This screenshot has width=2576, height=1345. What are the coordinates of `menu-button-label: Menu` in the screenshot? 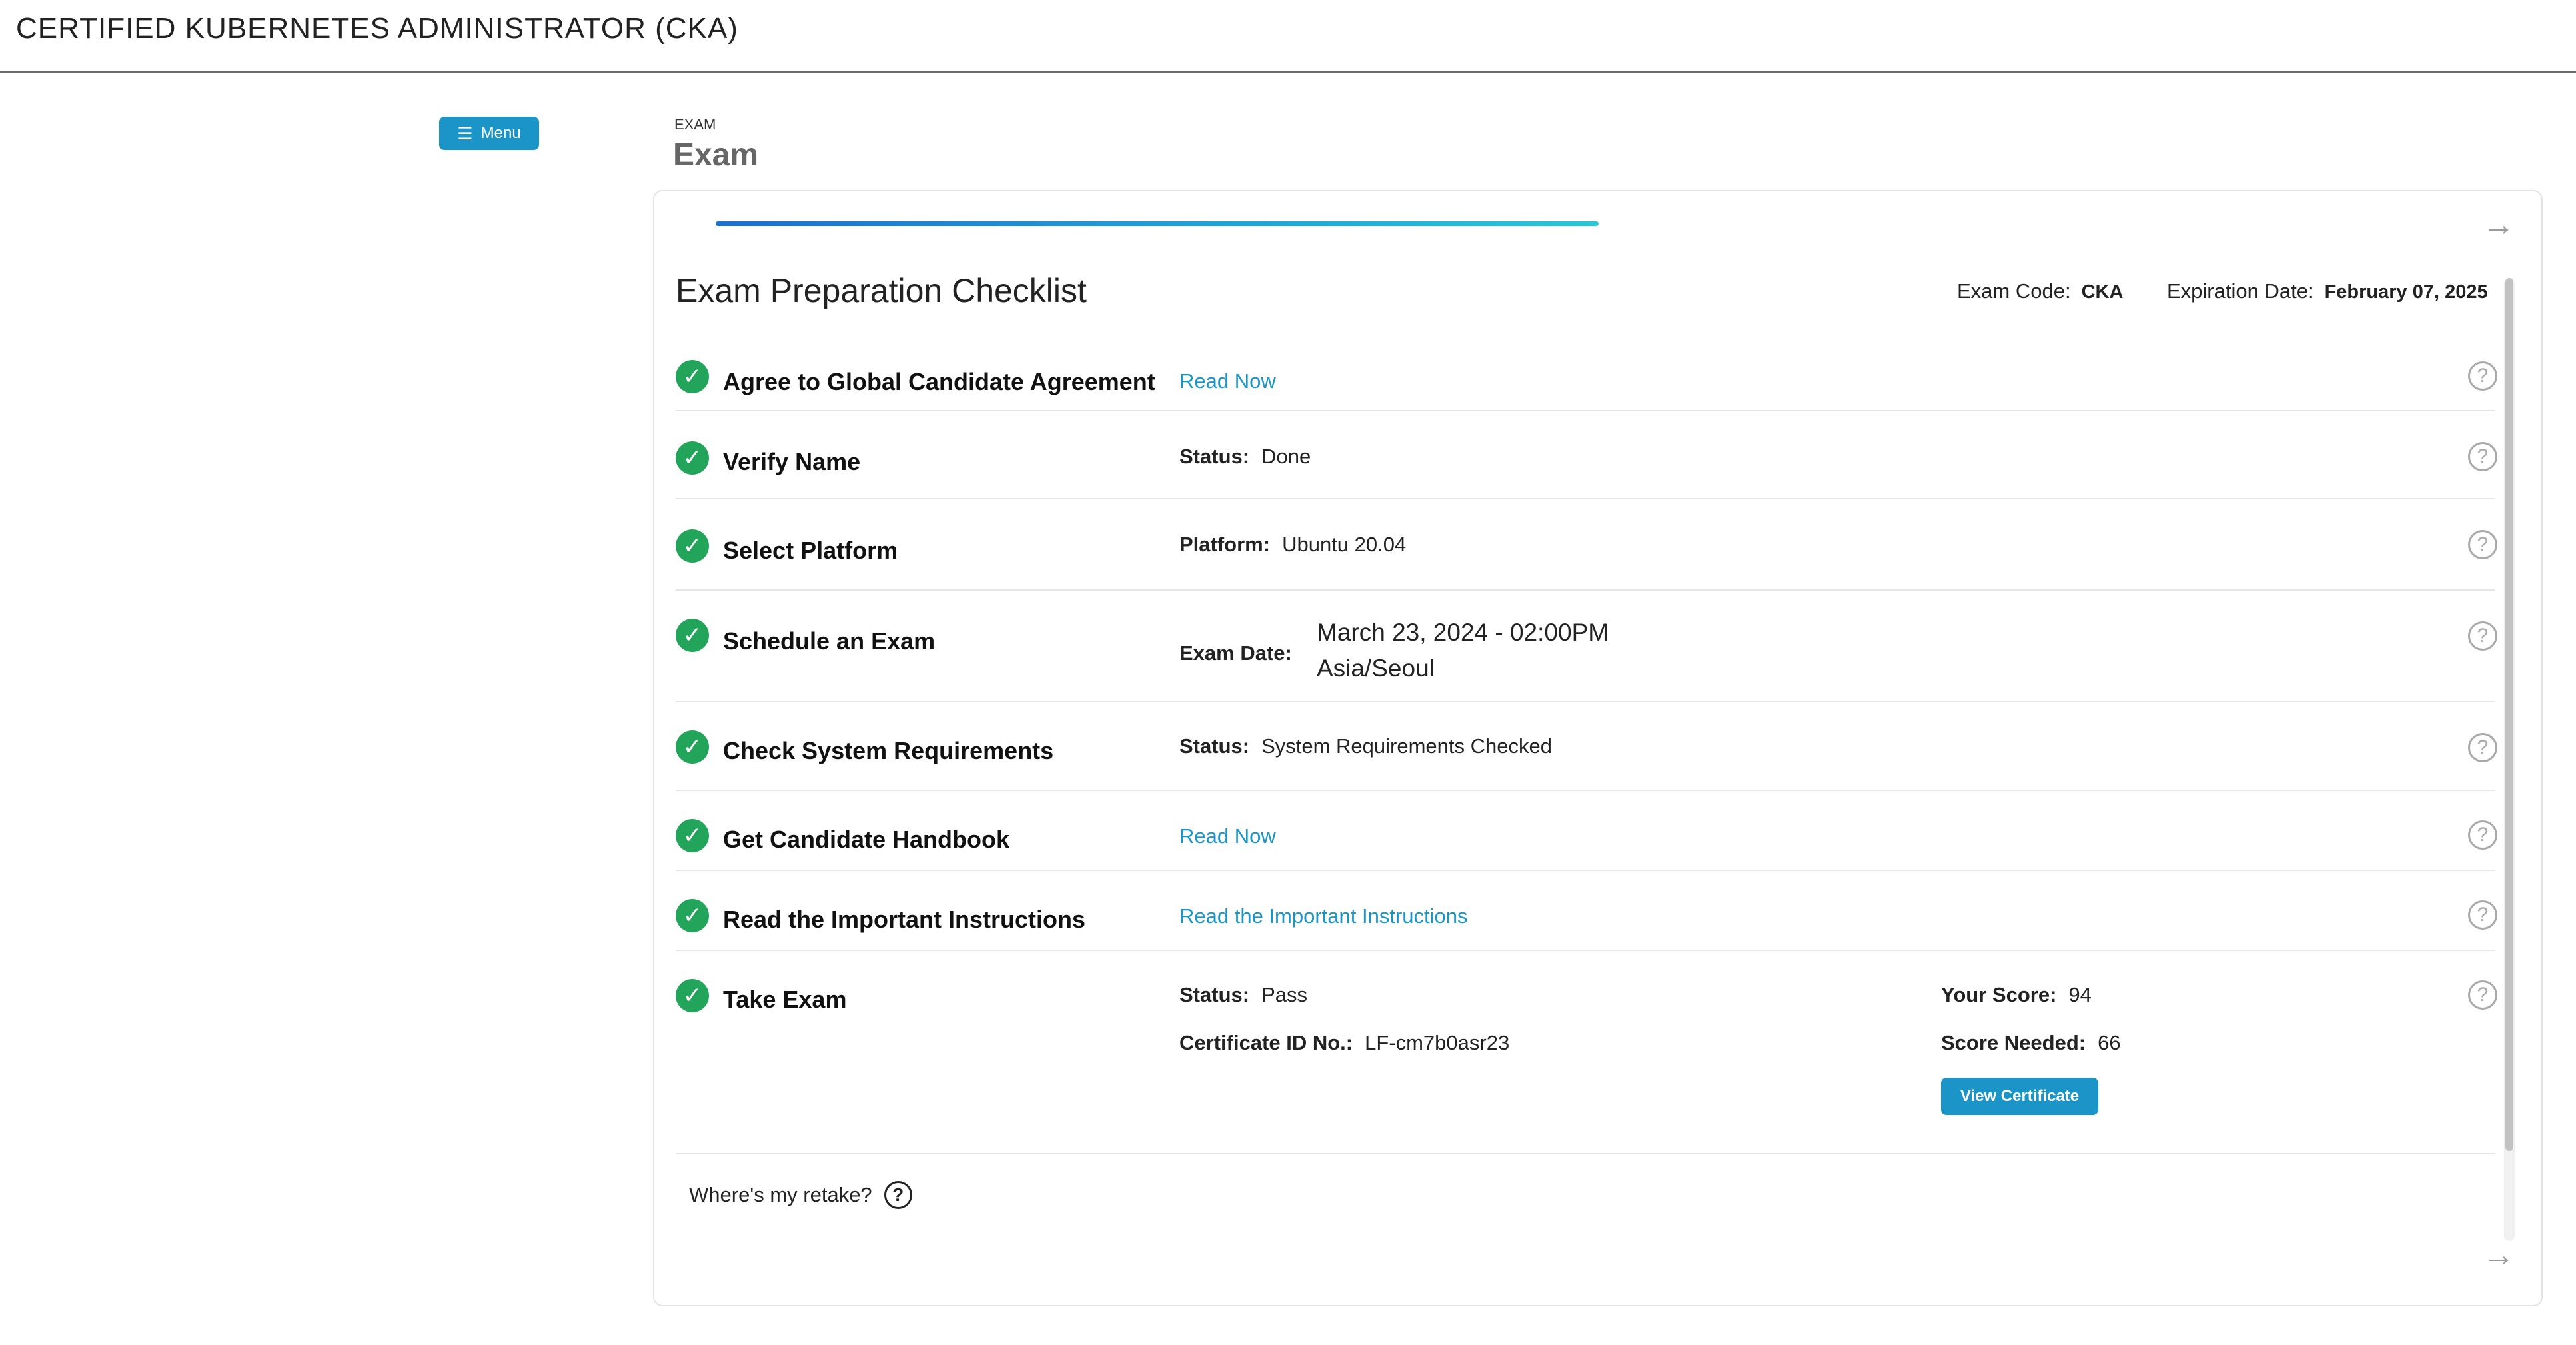 It's located at (501, 133).